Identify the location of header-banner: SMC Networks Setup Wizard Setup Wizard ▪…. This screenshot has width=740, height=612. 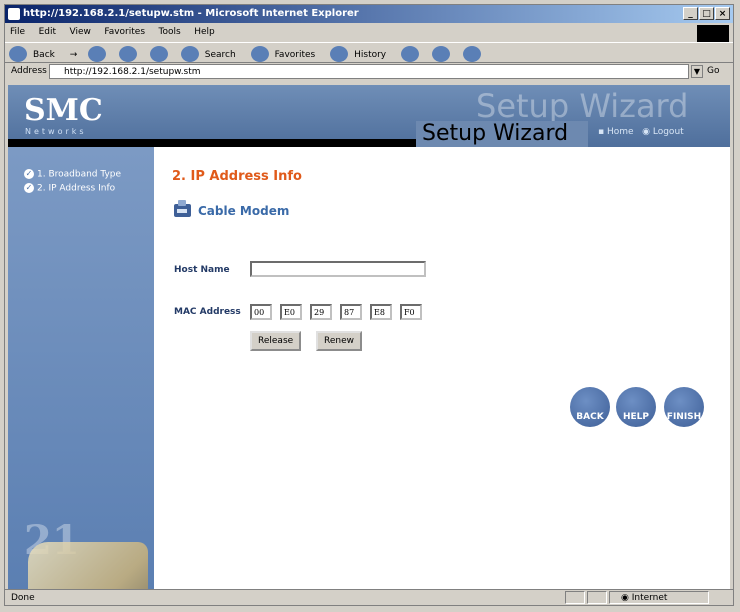
(369, 116).